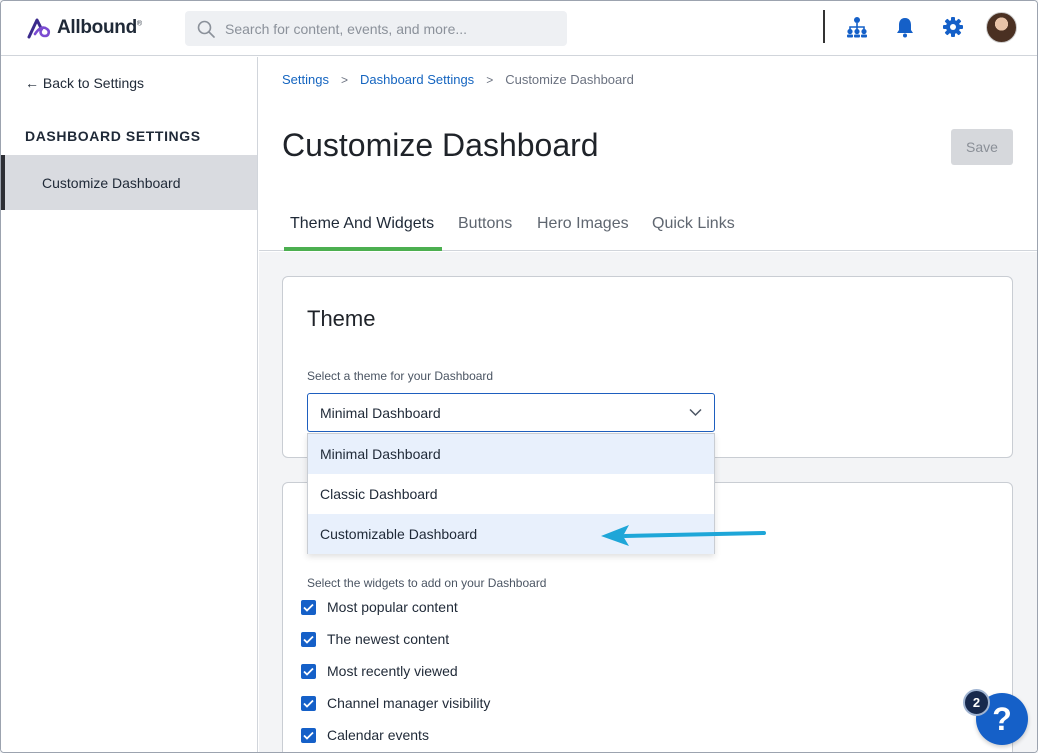  Describe the element at coordinates (409, 703) in the screenshot. I see `widget-label: Channel manager visibility` at that location.